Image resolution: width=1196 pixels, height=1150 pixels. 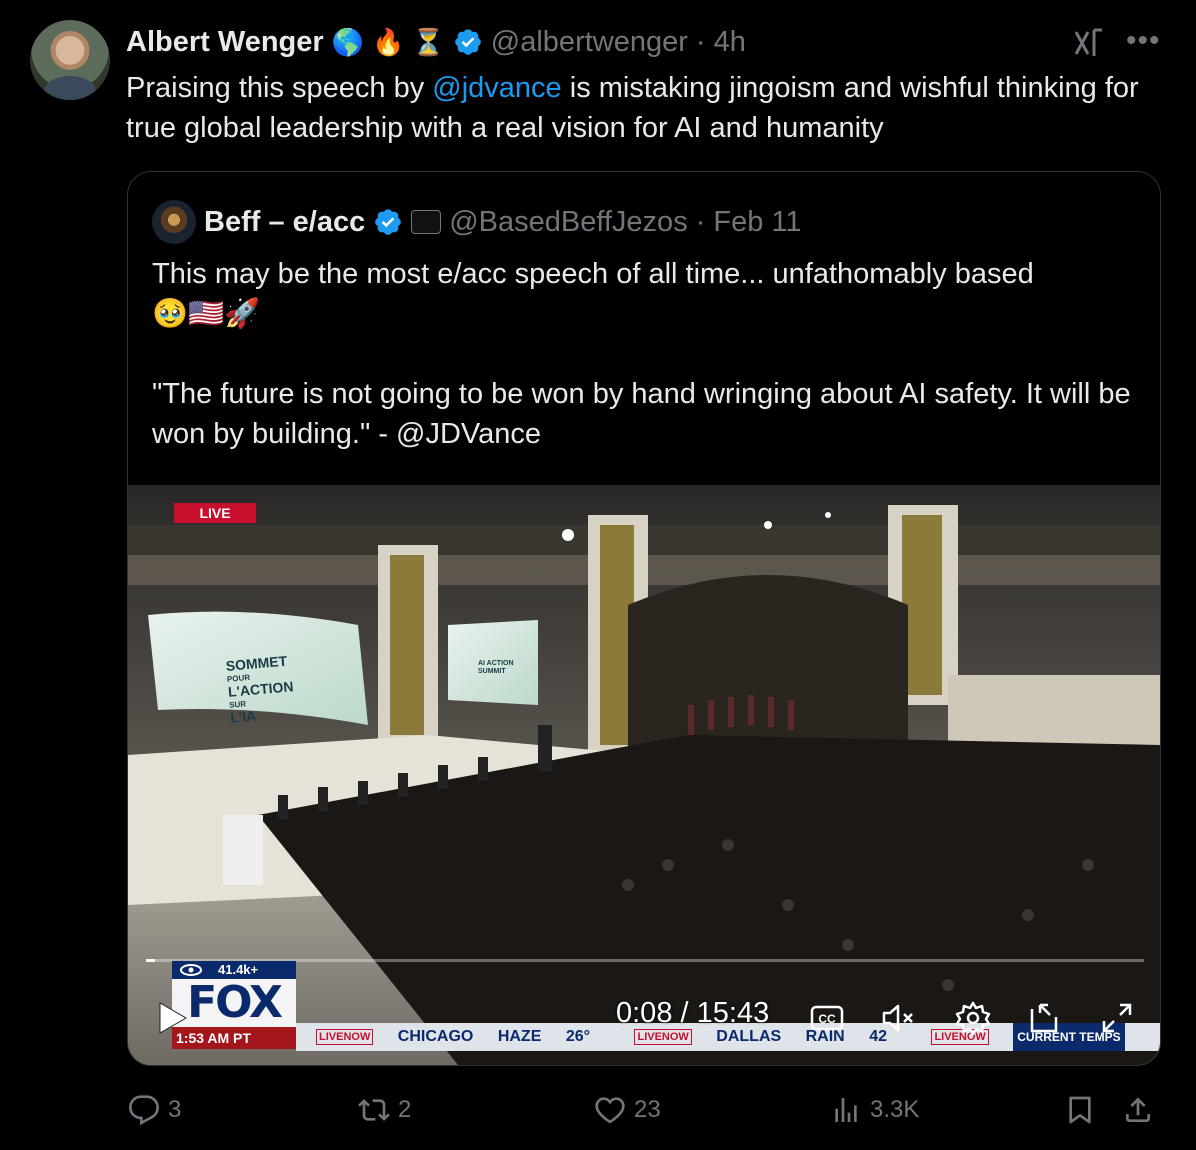 What do you see at coordinates (143, 1110) in the screenshot?
I see `reply-icon` at bounding box center [143, 1110].